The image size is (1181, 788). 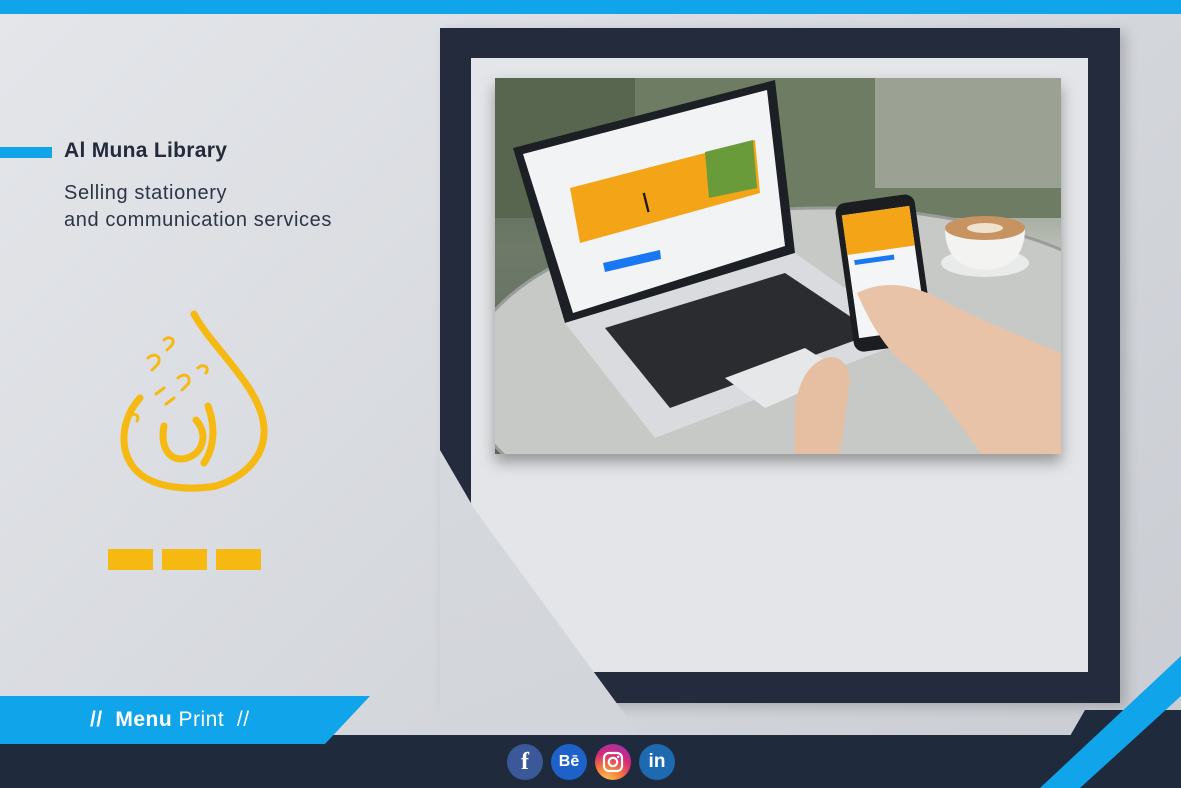 What do you see at coordinates (590, 7) in the screenshot?
I see `top-accent-bar` at bounding box center [590, 7].